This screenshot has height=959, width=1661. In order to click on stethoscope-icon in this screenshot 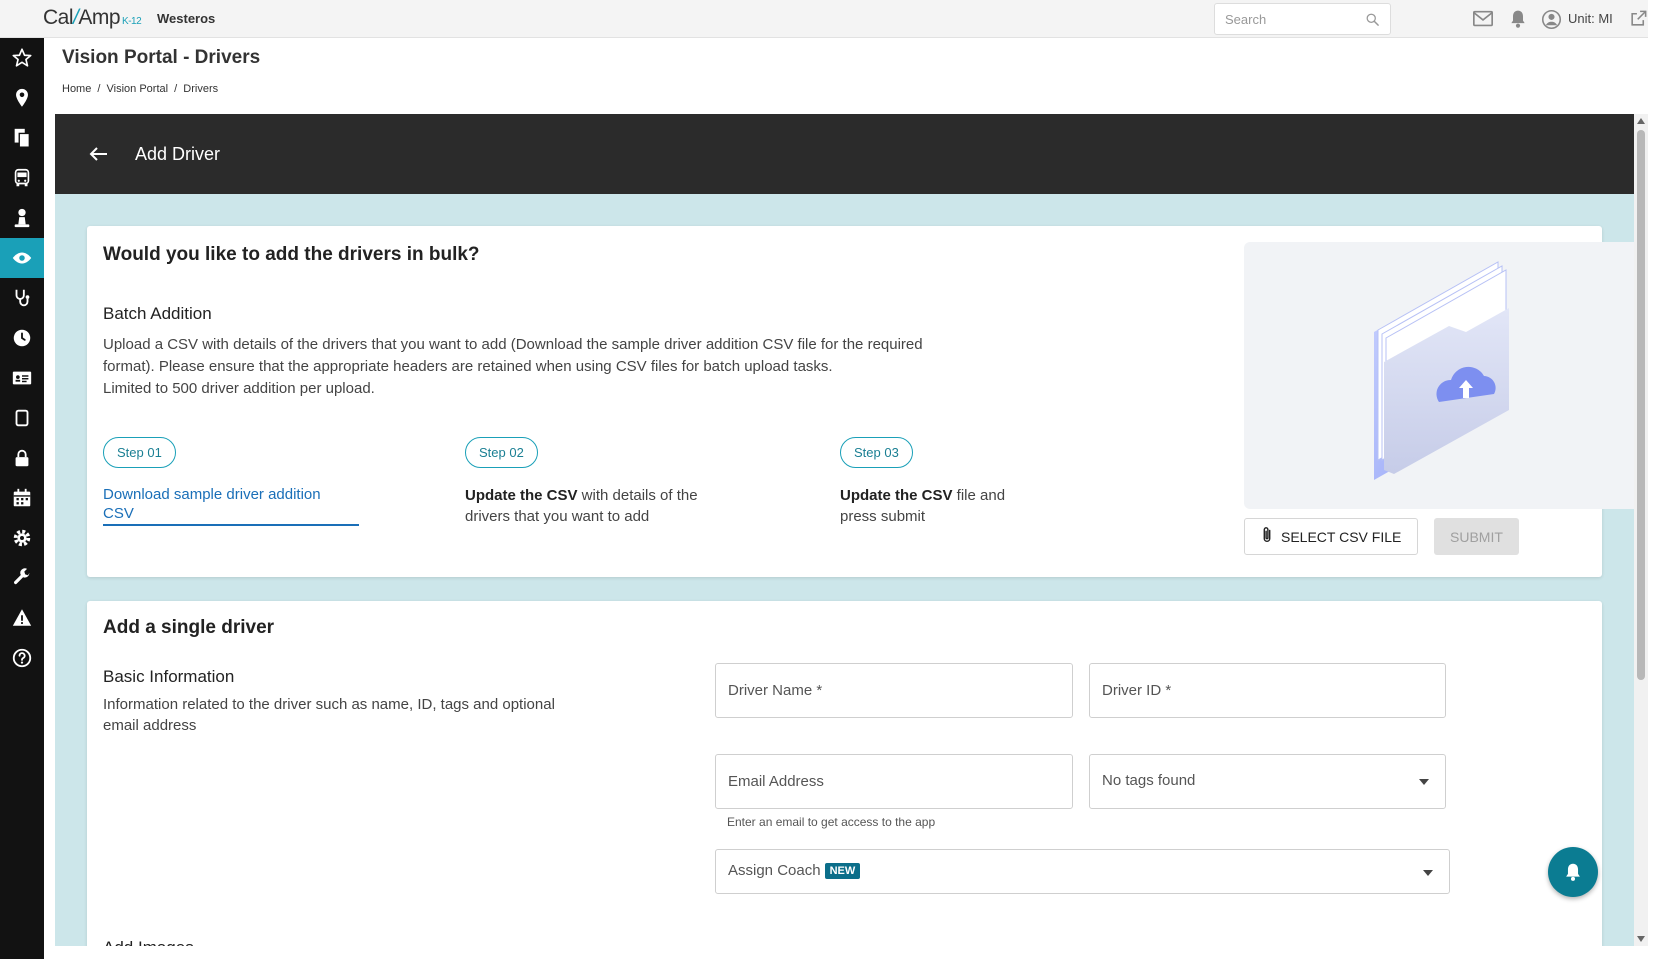, I will do `click(22, 298)`.